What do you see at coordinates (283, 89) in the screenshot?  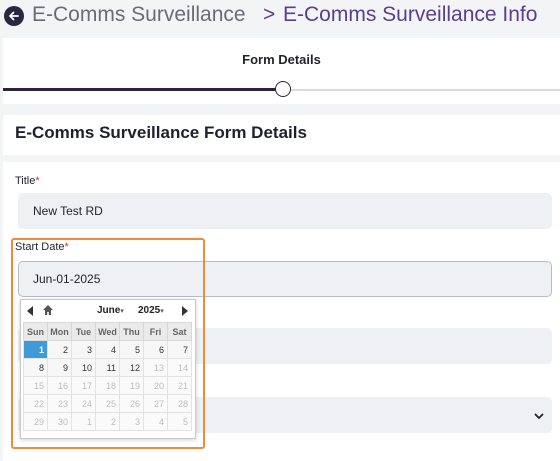 I see `step-indicator` at bounding box center [283, 89].